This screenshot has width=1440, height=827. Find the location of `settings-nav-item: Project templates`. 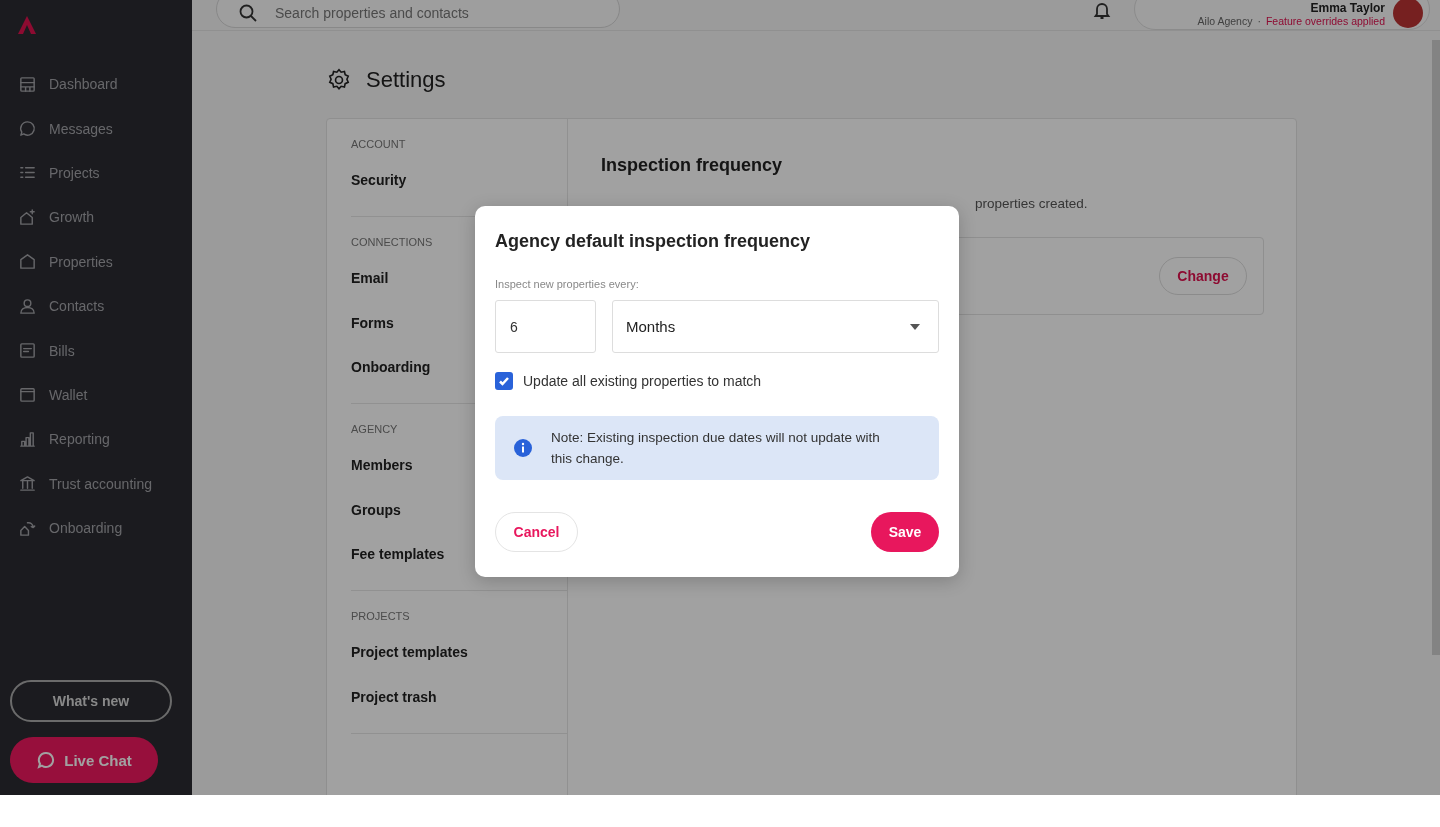

settings-nav-item: Project templates is located at coordinates (409, 666).